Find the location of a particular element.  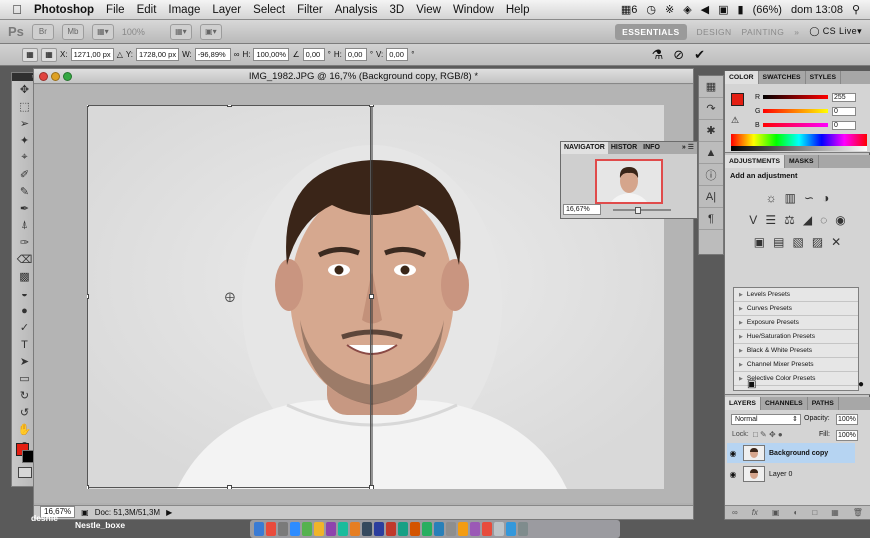

navigator-zoom-slider-knob is located at coordinates (638, 210).